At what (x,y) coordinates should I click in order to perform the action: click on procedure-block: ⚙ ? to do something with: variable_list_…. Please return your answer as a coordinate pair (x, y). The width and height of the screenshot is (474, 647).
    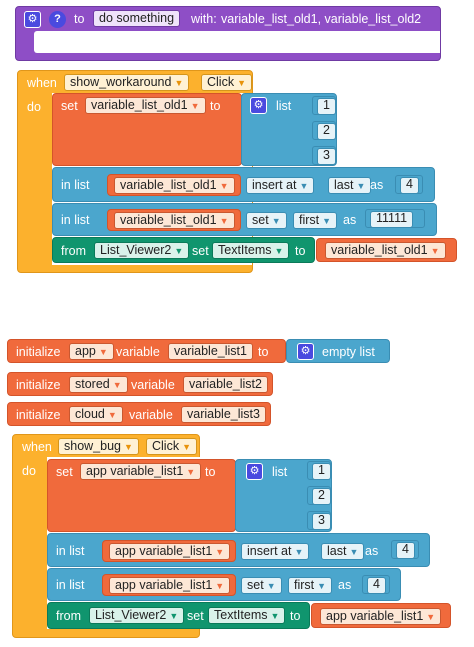
    Looking at the image, I should click on (228, 33).